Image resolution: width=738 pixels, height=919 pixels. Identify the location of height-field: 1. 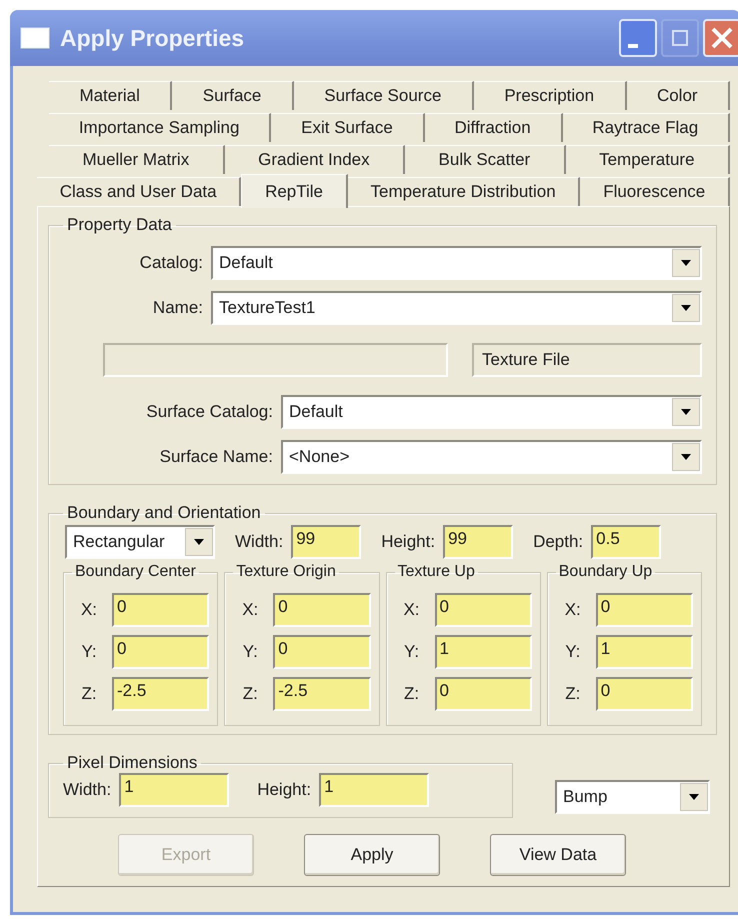
(374, 790).